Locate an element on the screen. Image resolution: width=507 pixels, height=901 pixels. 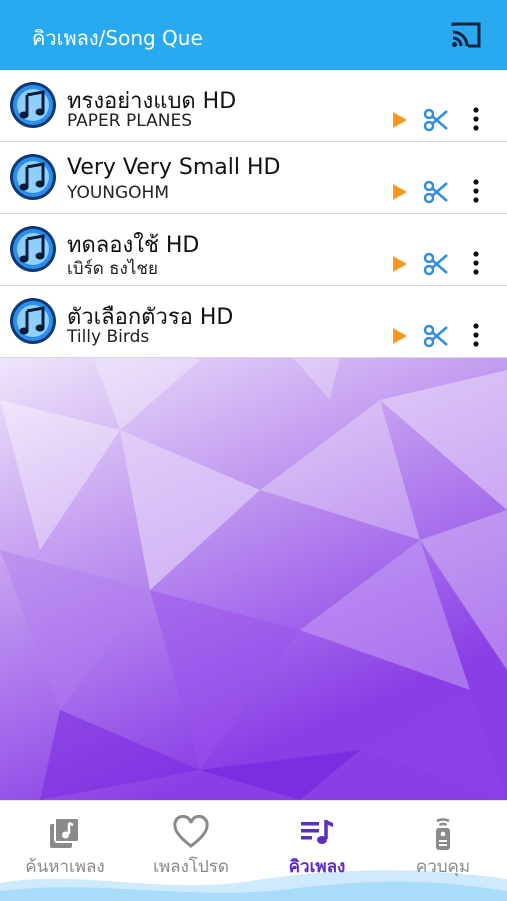
song-artist: YOUNGOHM is located at coordinates (118, 193).